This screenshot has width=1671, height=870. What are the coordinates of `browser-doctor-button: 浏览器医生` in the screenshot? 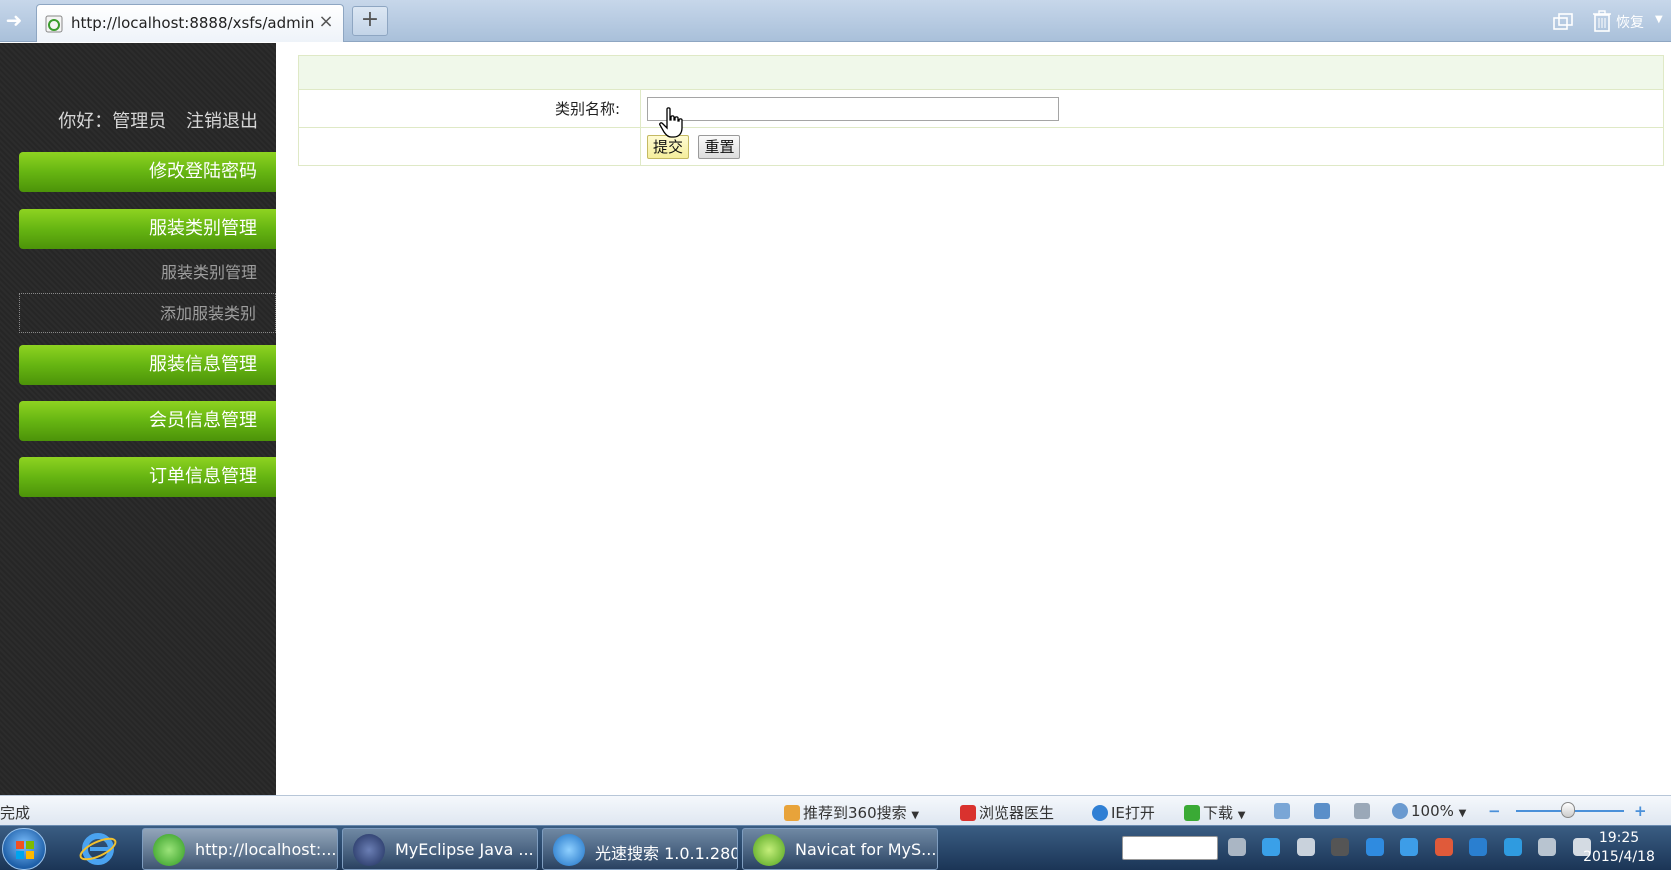 It's located at (1007, 812).